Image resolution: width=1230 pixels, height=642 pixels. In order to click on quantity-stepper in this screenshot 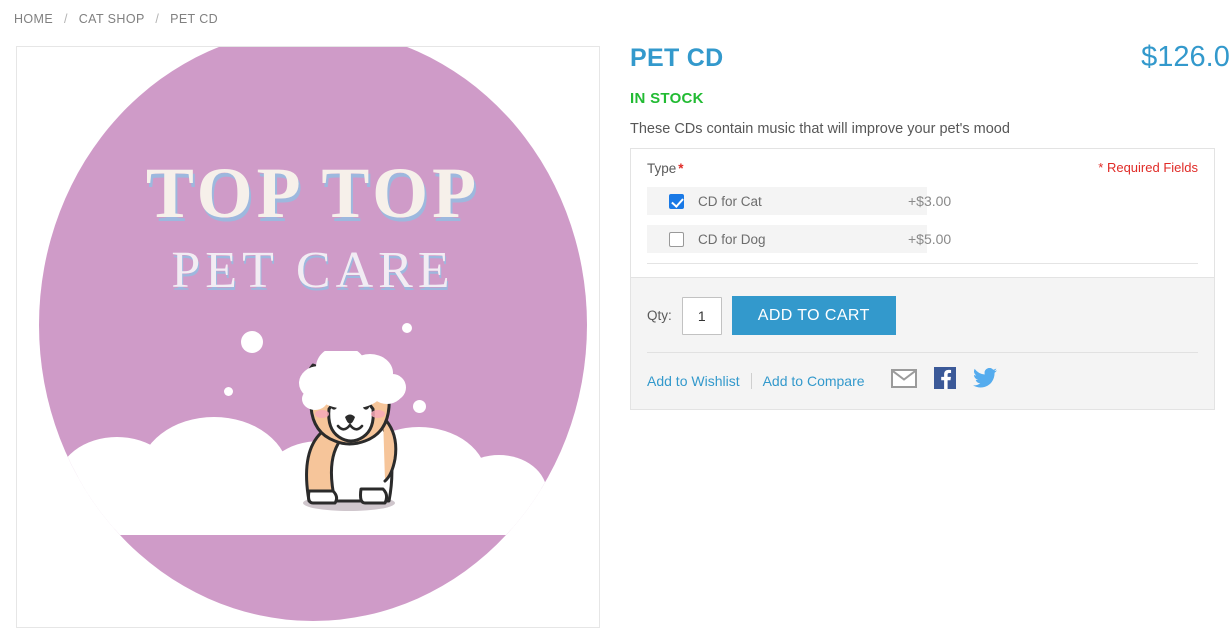, I will do `click(701, 315)`.